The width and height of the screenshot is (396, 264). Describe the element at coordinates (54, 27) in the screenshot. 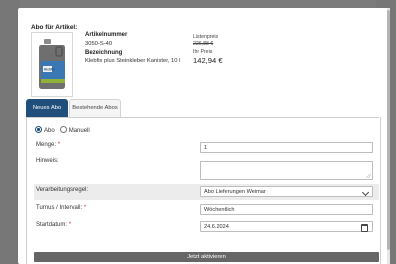

I see `section-title: Abo für Artikel:` at that location.